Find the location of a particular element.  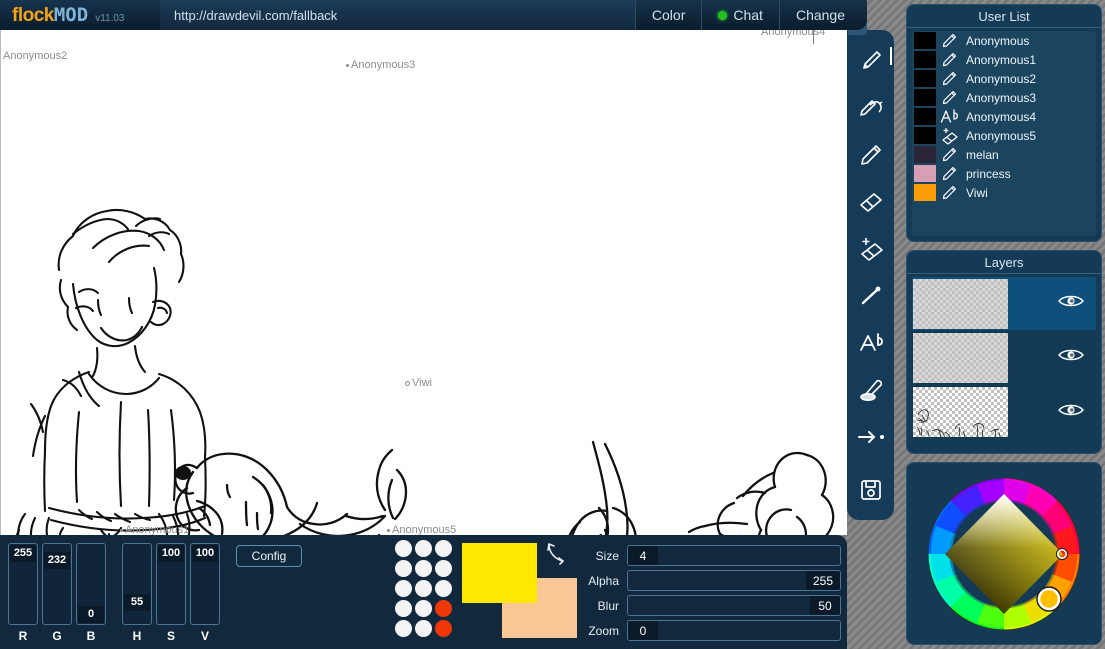

slider-v-track: 100 is located at coordinates (205, 584).